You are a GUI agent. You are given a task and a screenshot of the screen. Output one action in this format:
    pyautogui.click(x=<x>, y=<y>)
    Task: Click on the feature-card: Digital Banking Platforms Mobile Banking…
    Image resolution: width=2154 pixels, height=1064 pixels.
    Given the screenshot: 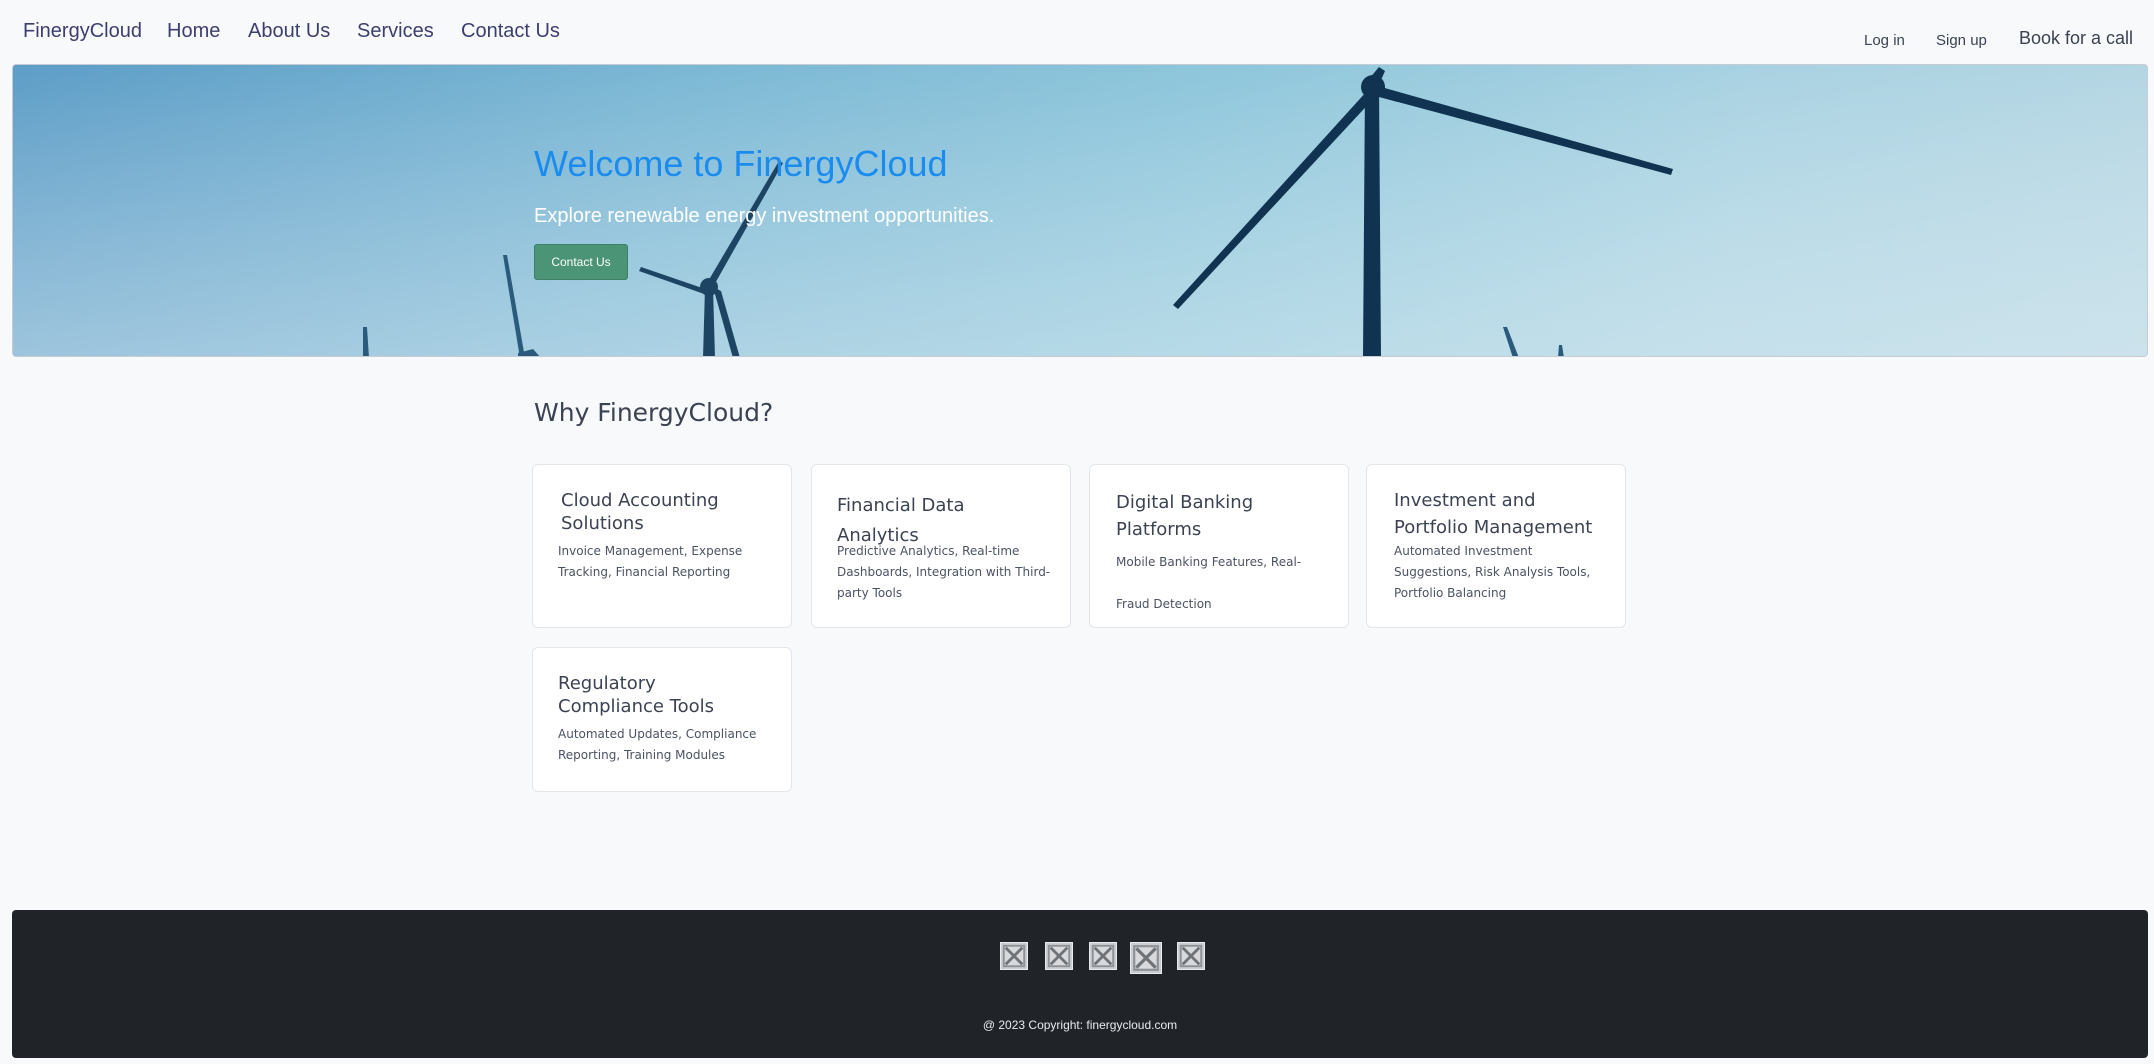 What is the action you would take?
    pyautogui.click(x=1219, y=546)
    